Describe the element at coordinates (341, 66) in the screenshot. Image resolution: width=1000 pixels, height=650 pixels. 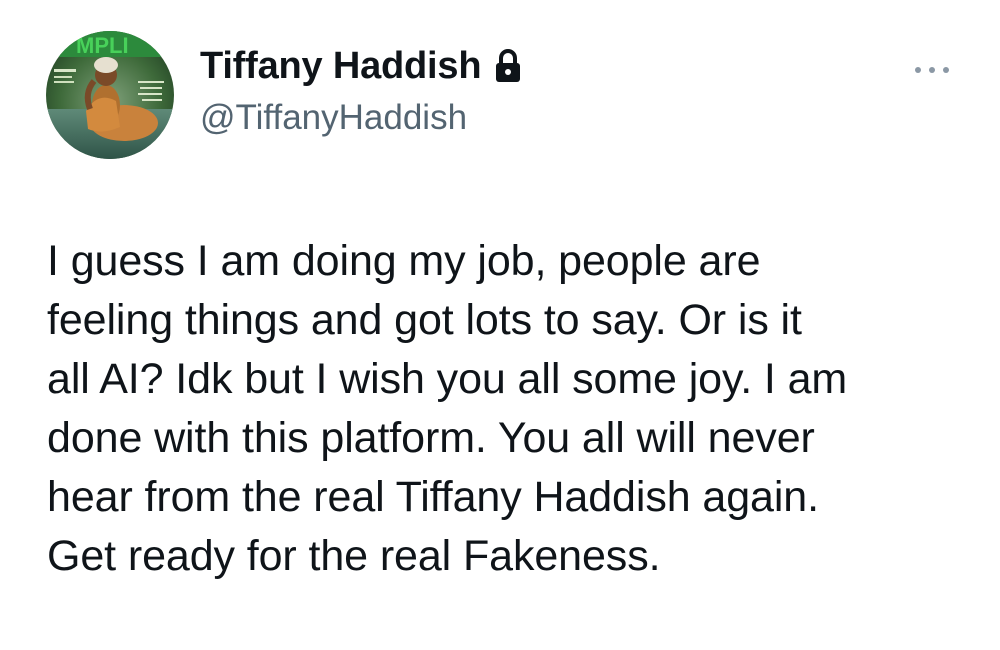
I see `author-display-name: Tiffany Haddish` at that location.